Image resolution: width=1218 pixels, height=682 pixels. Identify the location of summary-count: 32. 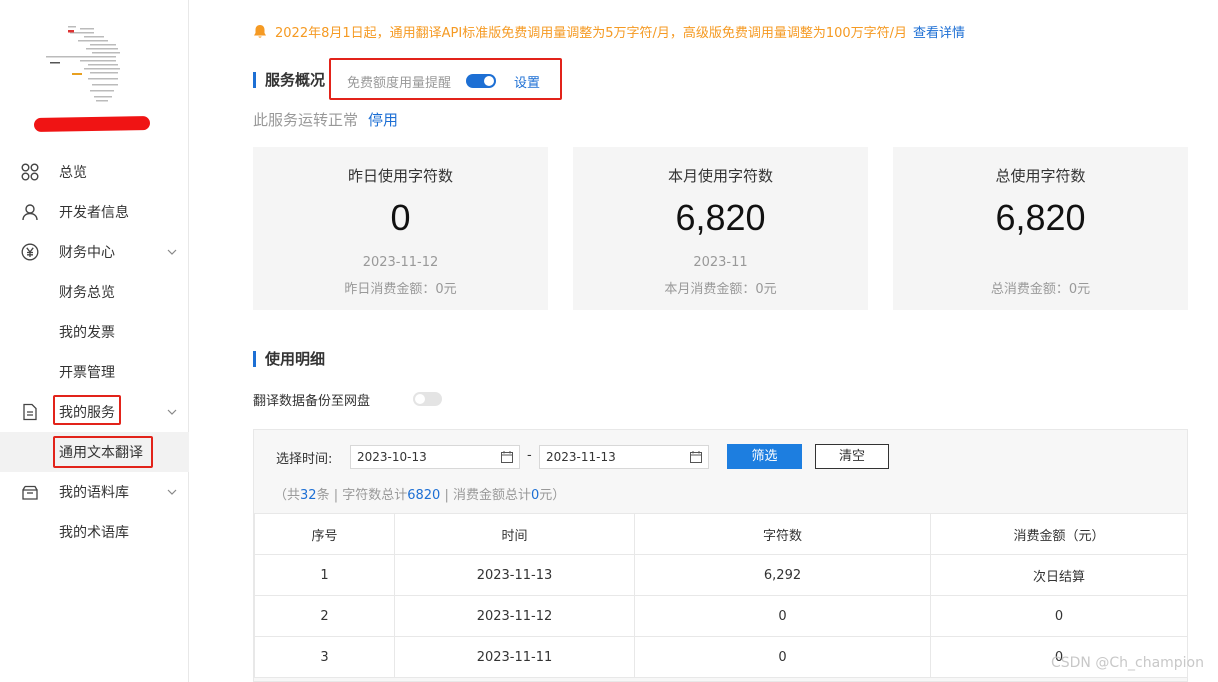
(308, 495).